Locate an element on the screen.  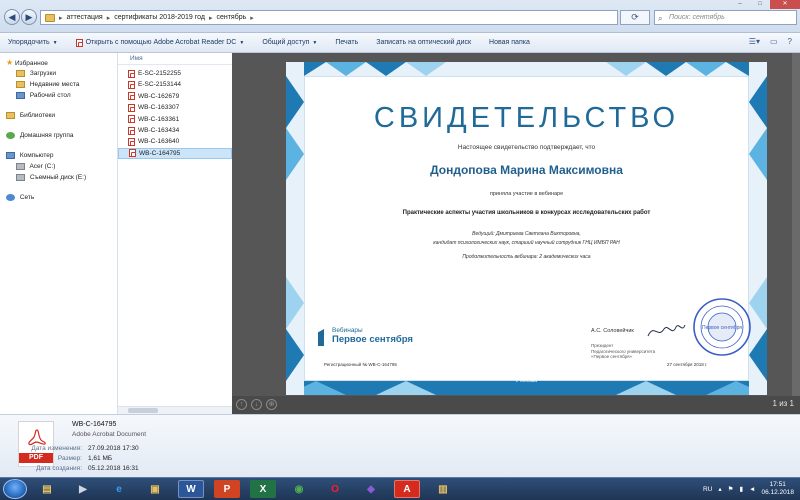
file-row: WB-C-162679 is located at coordinates (175, 96).